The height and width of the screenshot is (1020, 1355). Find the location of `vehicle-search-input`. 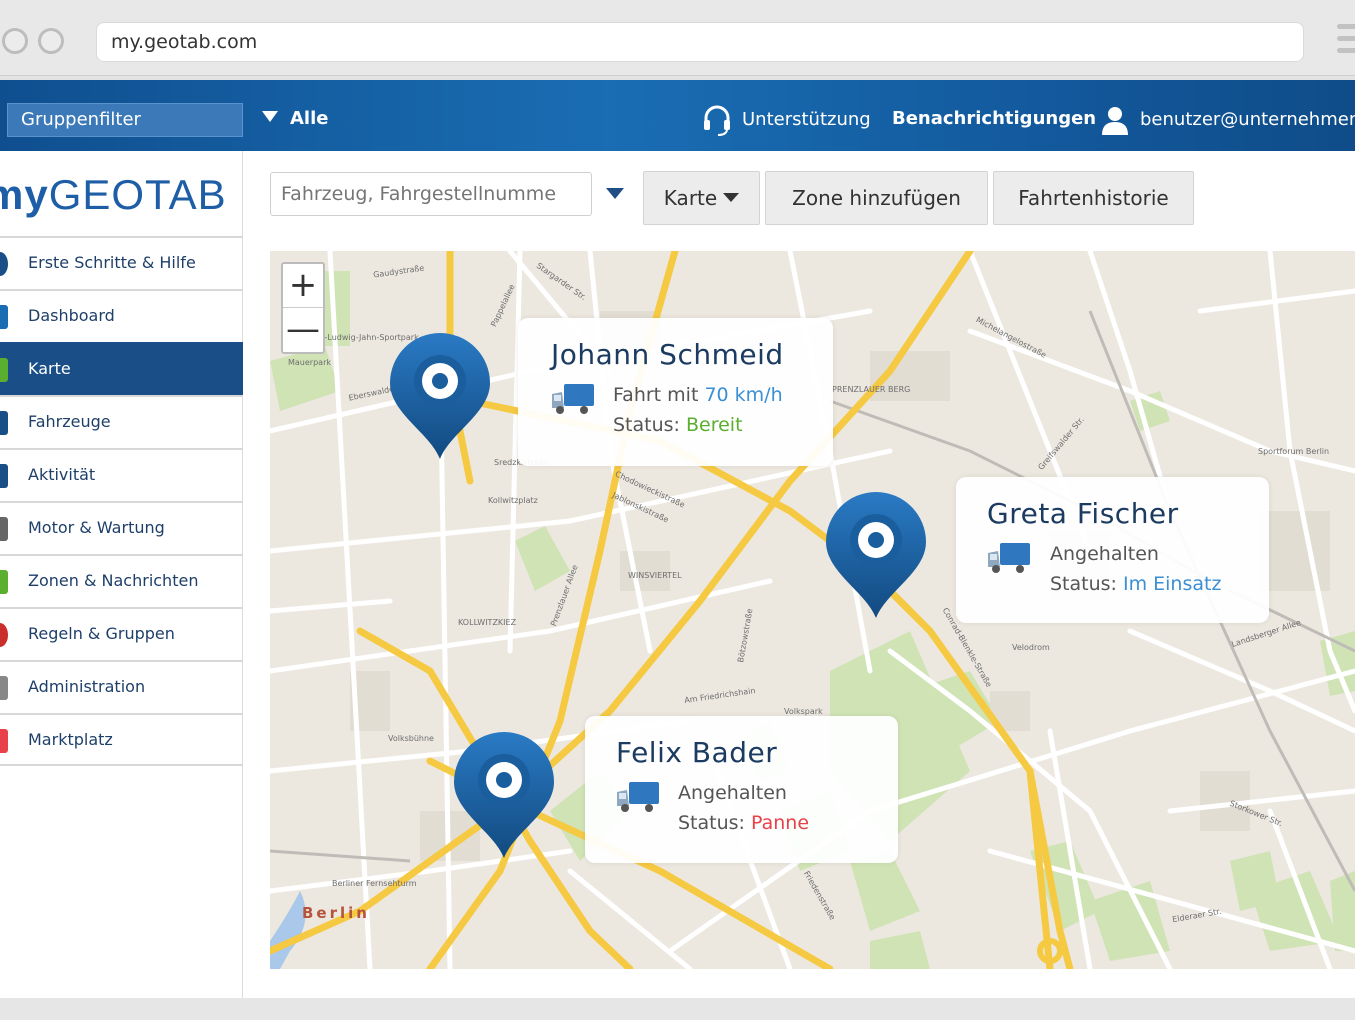

vehicle-search-input is located at coordinates (431, 194).